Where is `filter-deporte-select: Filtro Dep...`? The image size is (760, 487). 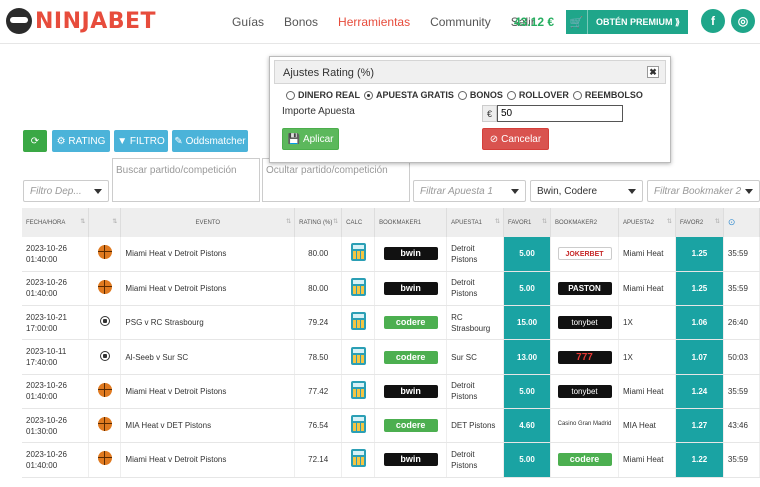 filter-deporte-select: Filtro Dep... is located at coordinates (66, 191).